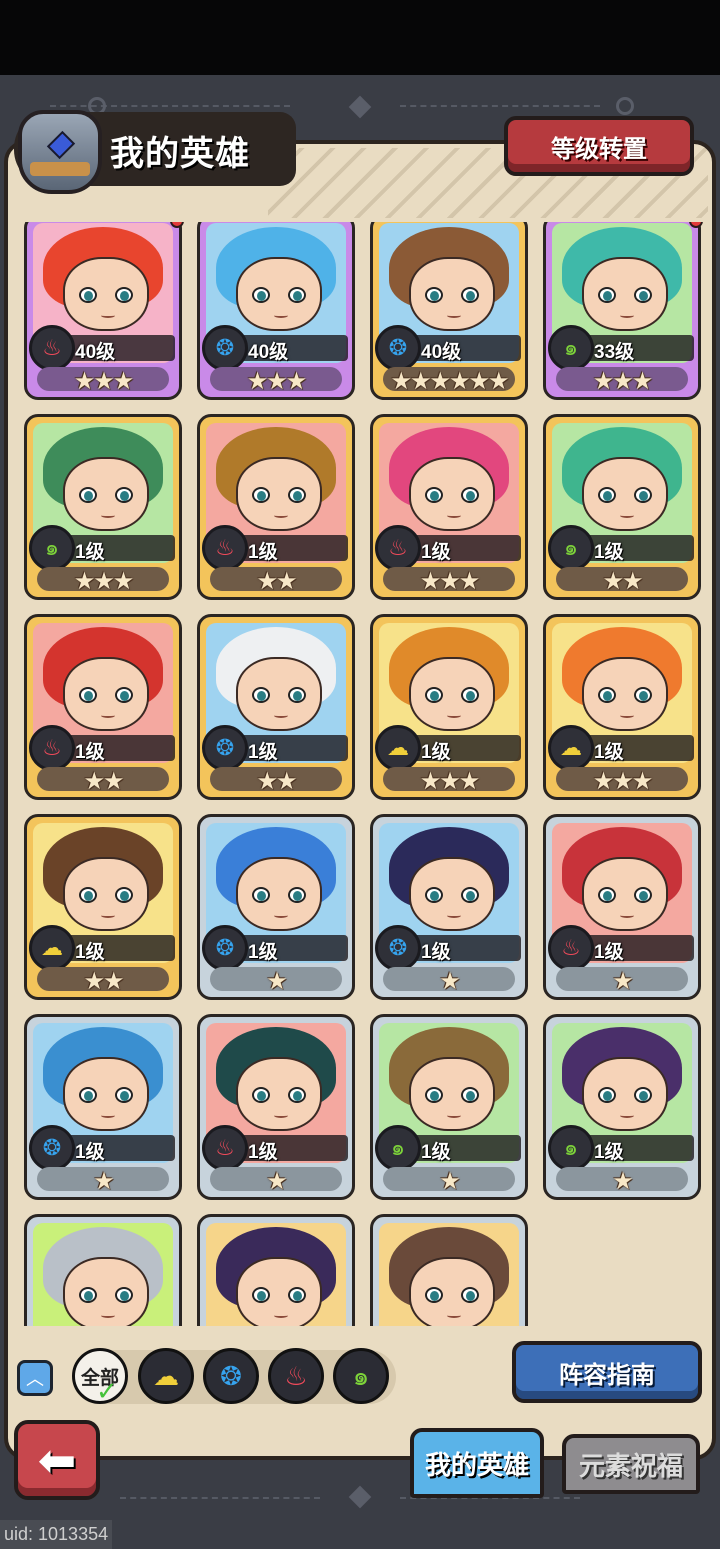  What do you see at coordinates (276, 707) in the screenshot?
I see `hero-card: ❂ 1级 ★★` at bounding box center [276, 707].